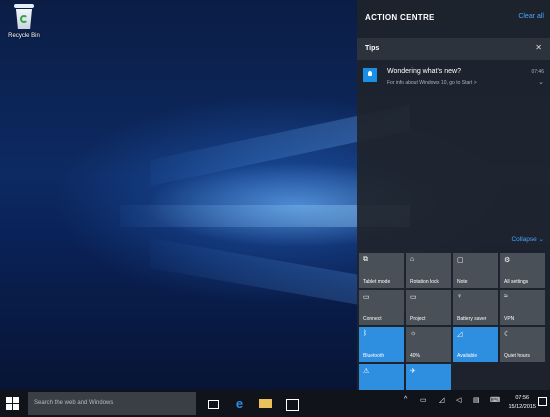  What do you see at coordinates (418, 319) in the screenshot?
I see `quick-action-label: Project` at bounding box center [418, 319].